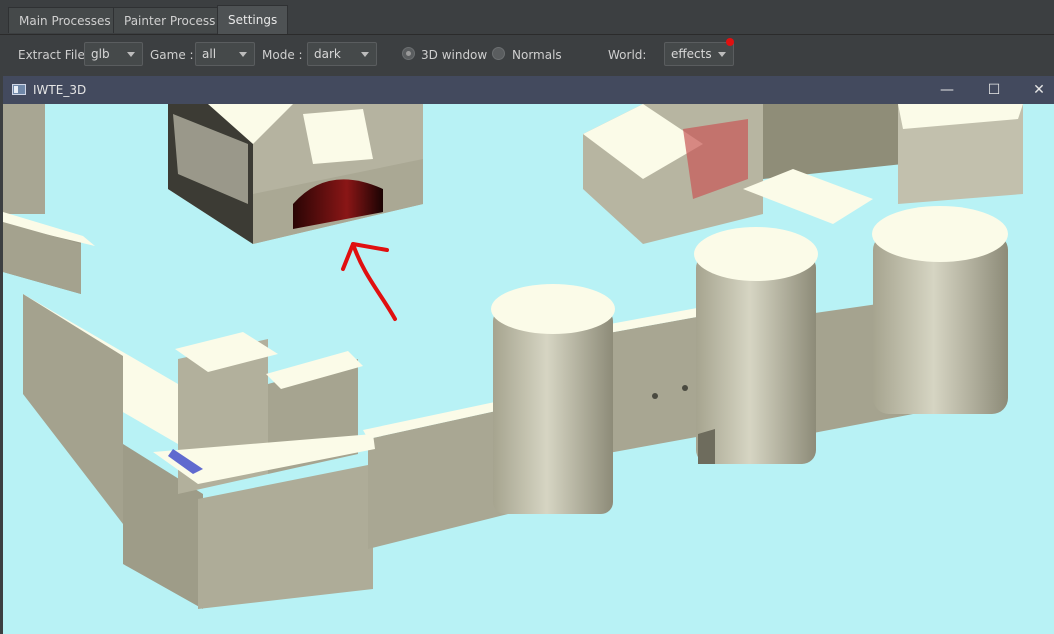 The width and height of the screenshot is (1054, 634). What do you see at coordinates (295, 174) in the screenshot?
I see `gatehouse-building` at bounding box center [295, 174].